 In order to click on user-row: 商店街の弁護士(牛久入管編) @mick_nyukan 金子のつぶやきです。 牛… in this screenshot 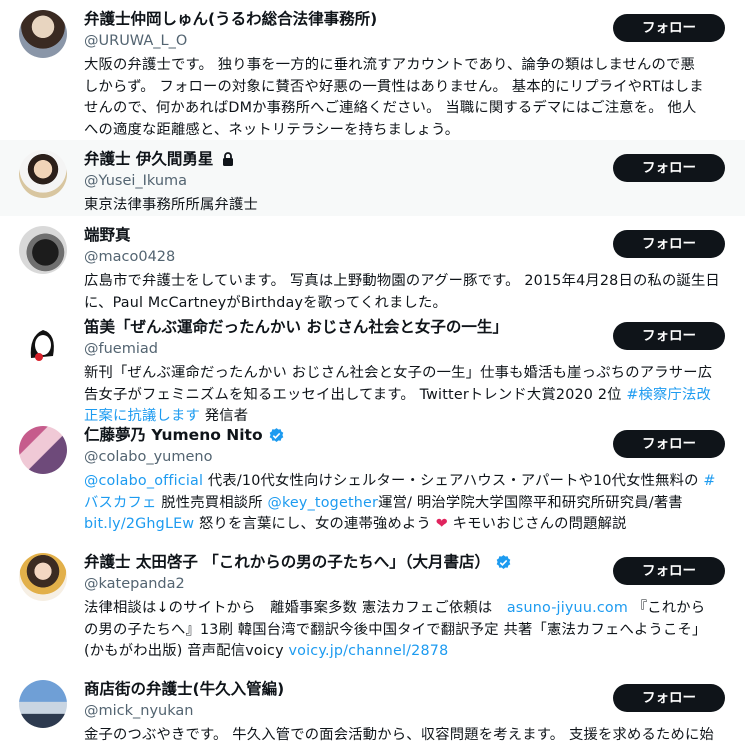, I will do `click(372, 707)`.